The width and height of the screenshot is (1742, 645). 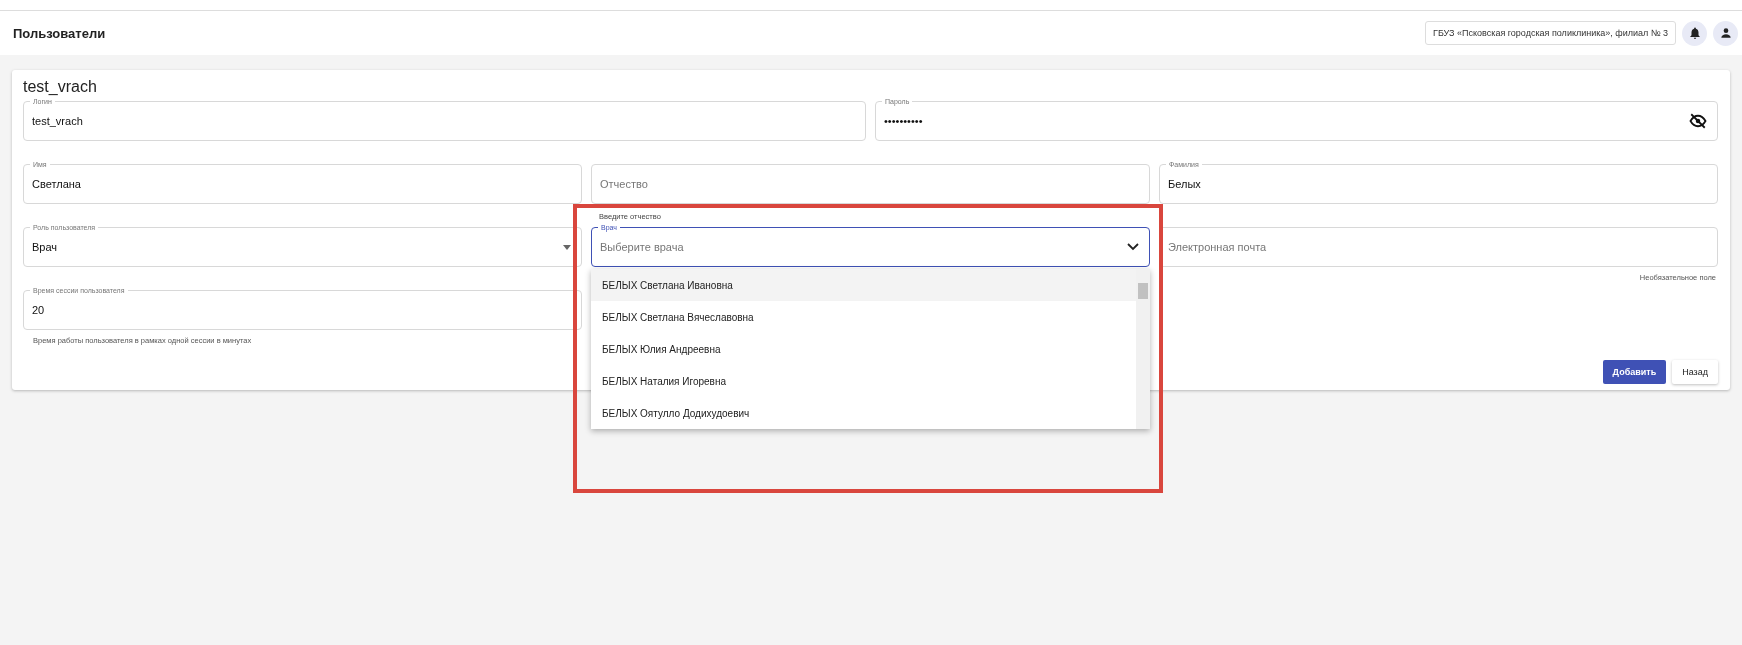 I want to click on dropdown-option: БЕЛЫХ Наталия Игоревна, so click(x=863, y=381).